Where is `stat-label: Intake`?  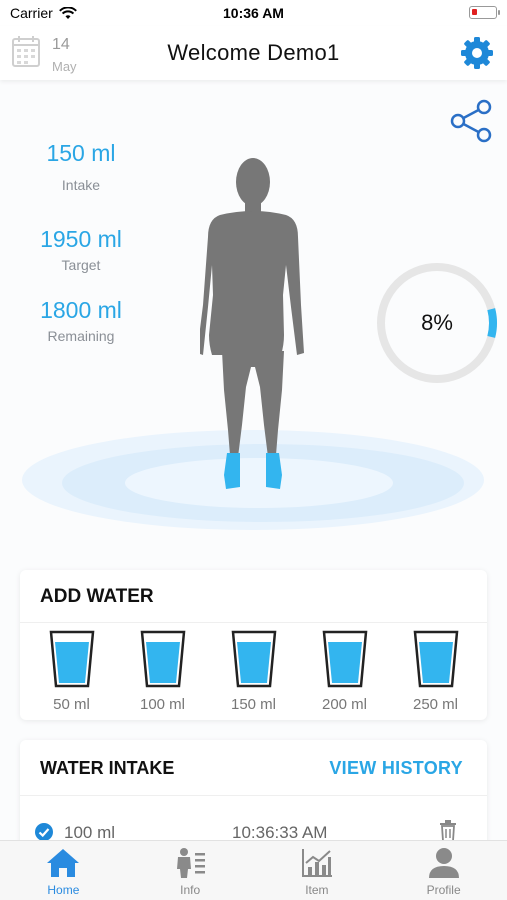 stat-label: Intake is located at coordinates (81, 185).